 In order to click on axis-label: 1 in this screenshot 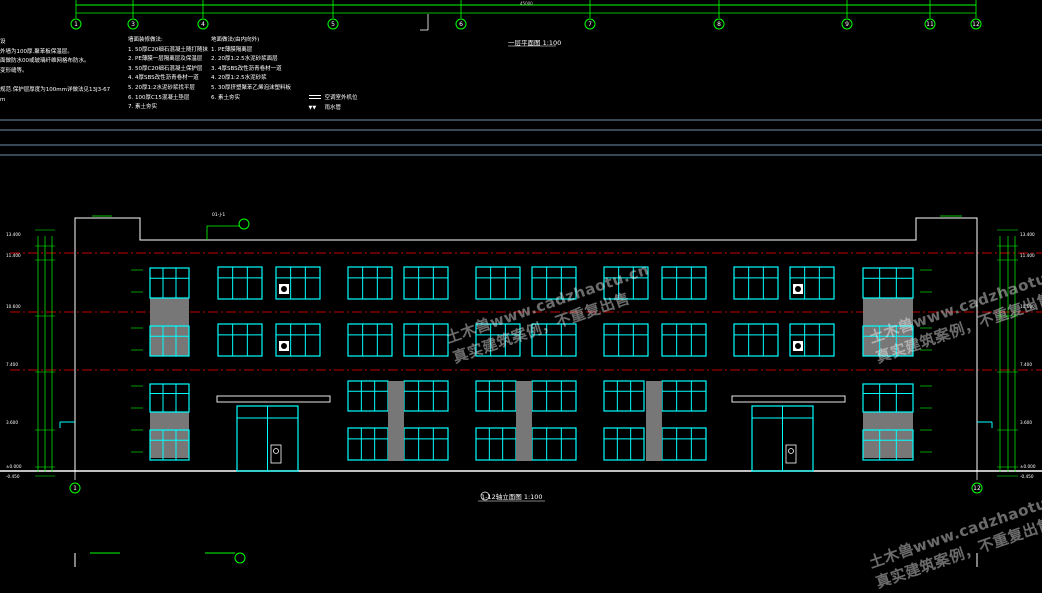, I will do `click(75, 488)`.